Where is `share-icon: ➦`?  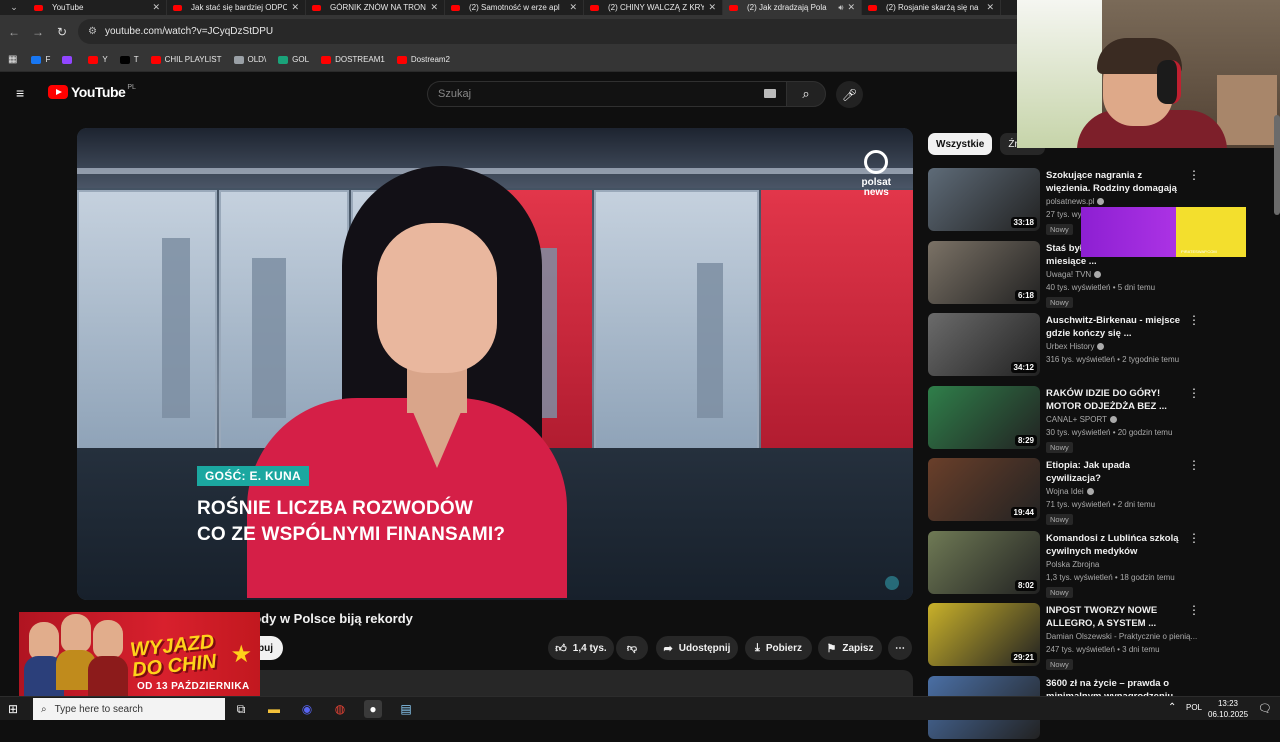 share-icon: ➦ is located at coordinates (668, 648).